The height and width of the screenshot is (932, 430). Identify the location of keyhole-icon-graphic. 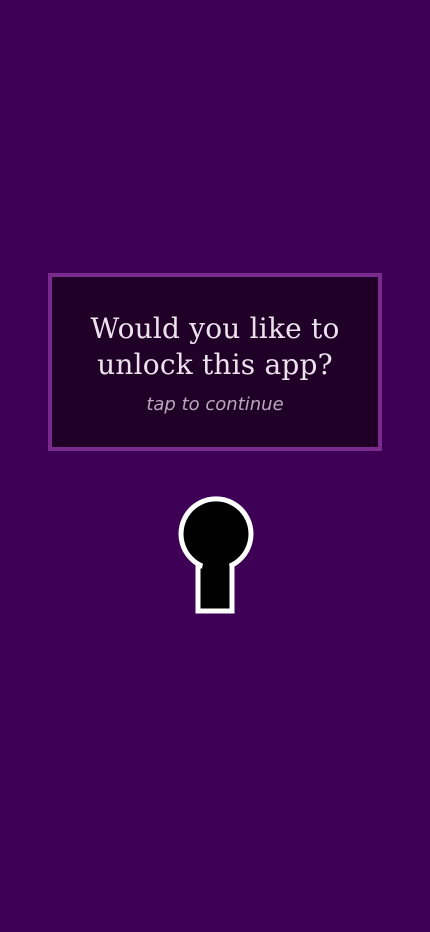
(216, 555).